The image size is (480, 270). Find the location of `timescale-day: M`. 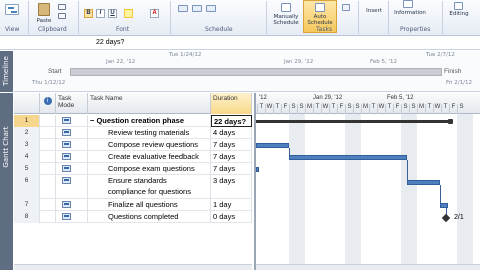

timescale-day: M is located at coordinates (309, 109).